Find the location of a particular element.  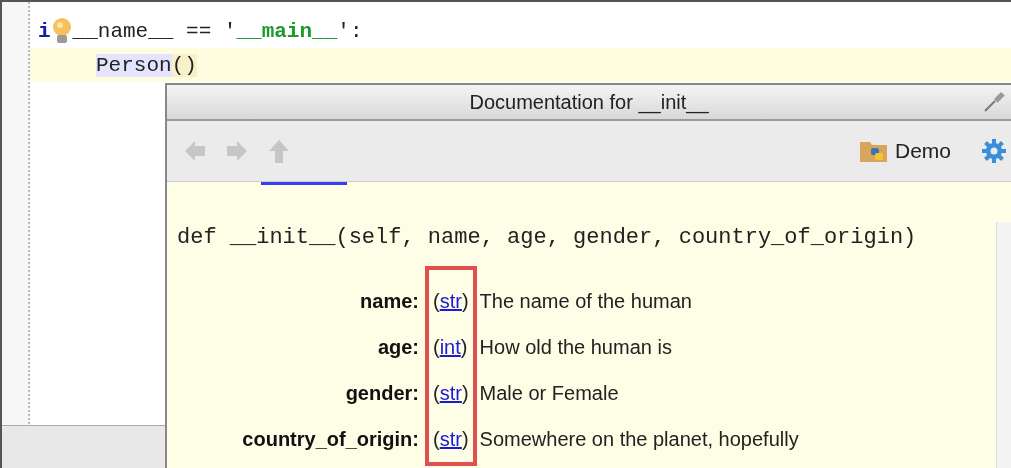

param-description: Male or Female is located at coordinates (549, 393).